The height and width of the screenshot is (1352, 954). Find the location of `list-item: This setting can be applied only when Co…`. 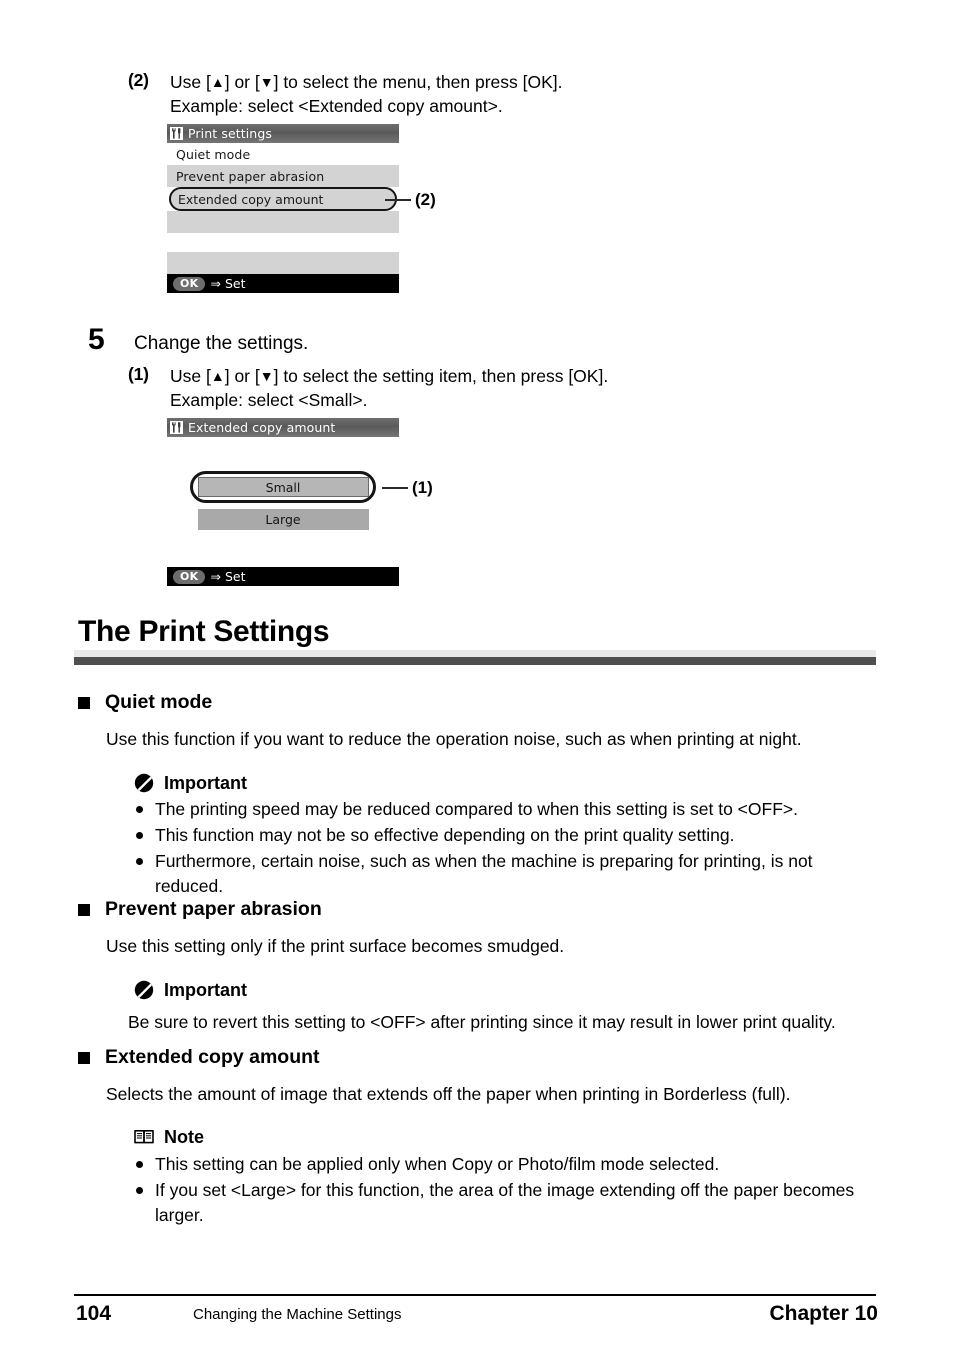

list-item: This setting can be applied only when Co… is located at coordinates (503, 1164).